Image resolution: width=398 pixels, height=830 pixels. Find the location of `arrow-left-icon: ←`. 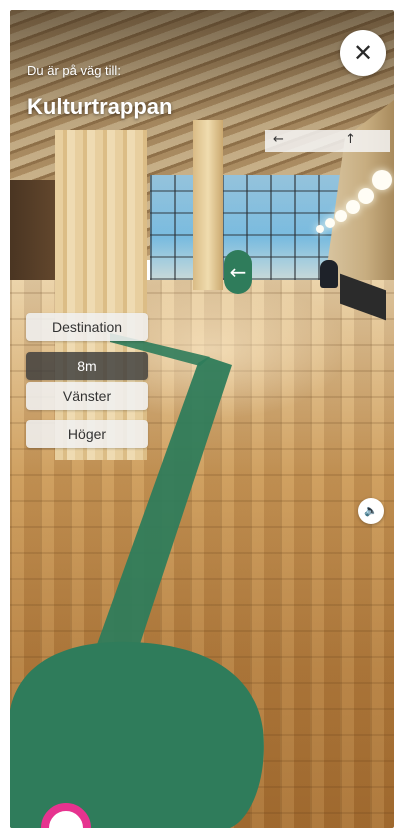

arrow-left-icon: ← is located at coordinates (238, 272).